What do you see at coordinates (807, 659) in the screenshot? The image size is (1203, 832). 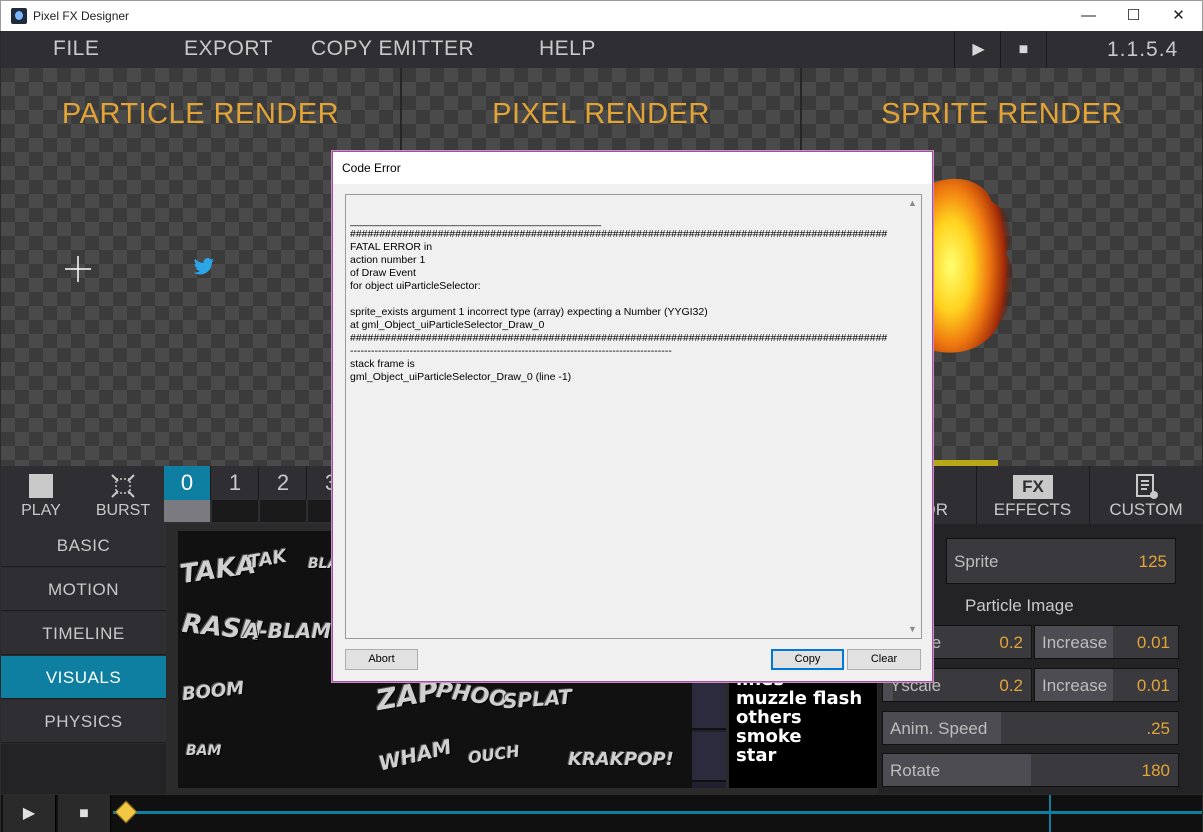 I see `copy-button: Copy` at bounding box center [807, 659].